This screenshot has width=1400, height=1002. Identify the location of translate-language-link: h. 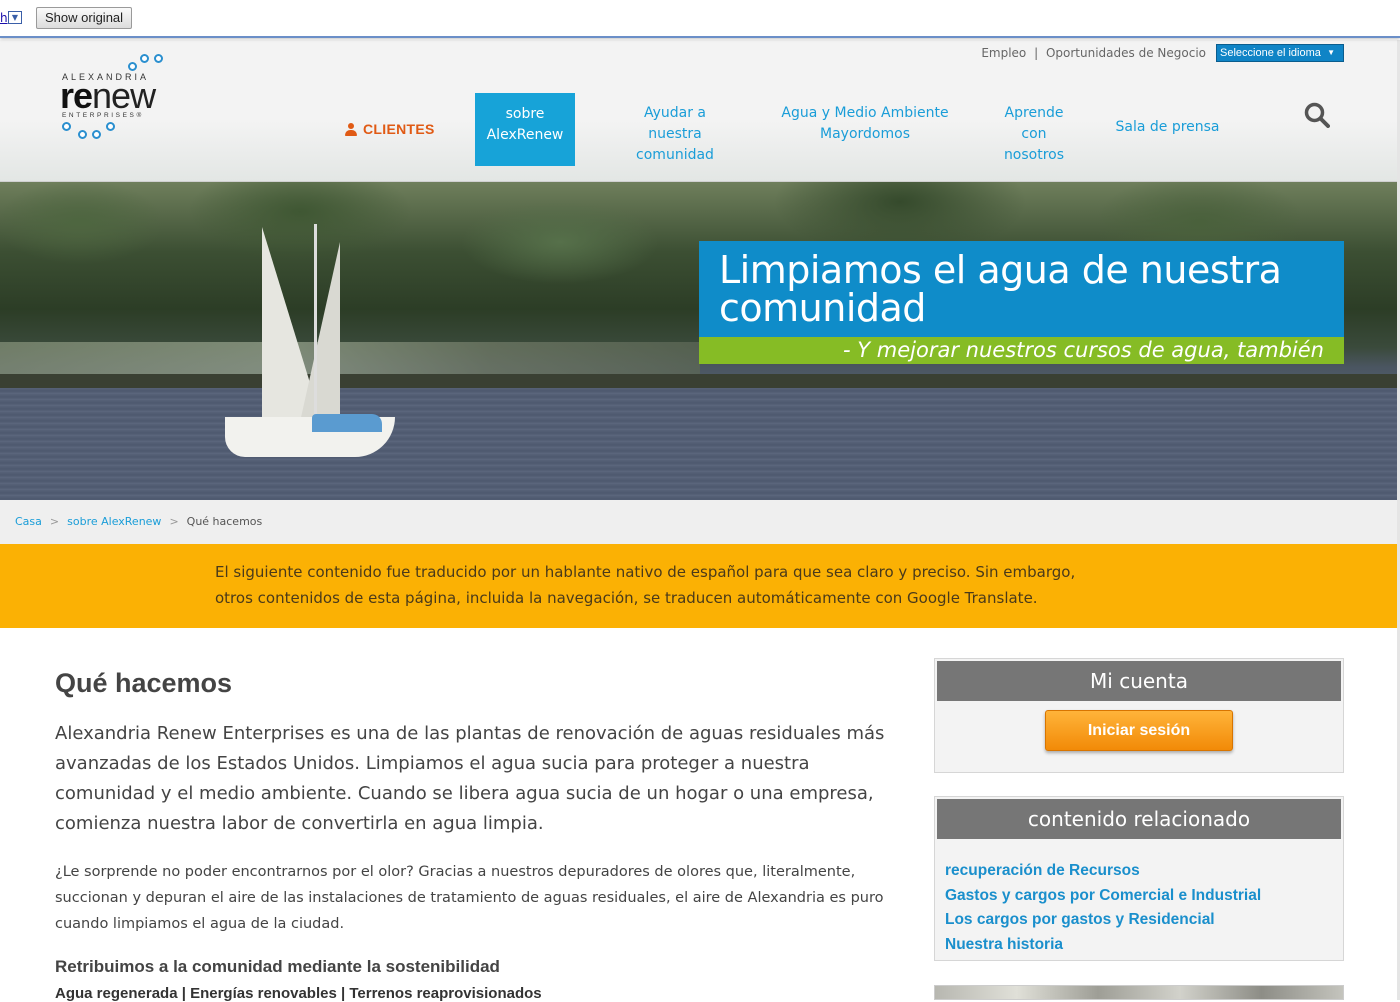
(4, 18).